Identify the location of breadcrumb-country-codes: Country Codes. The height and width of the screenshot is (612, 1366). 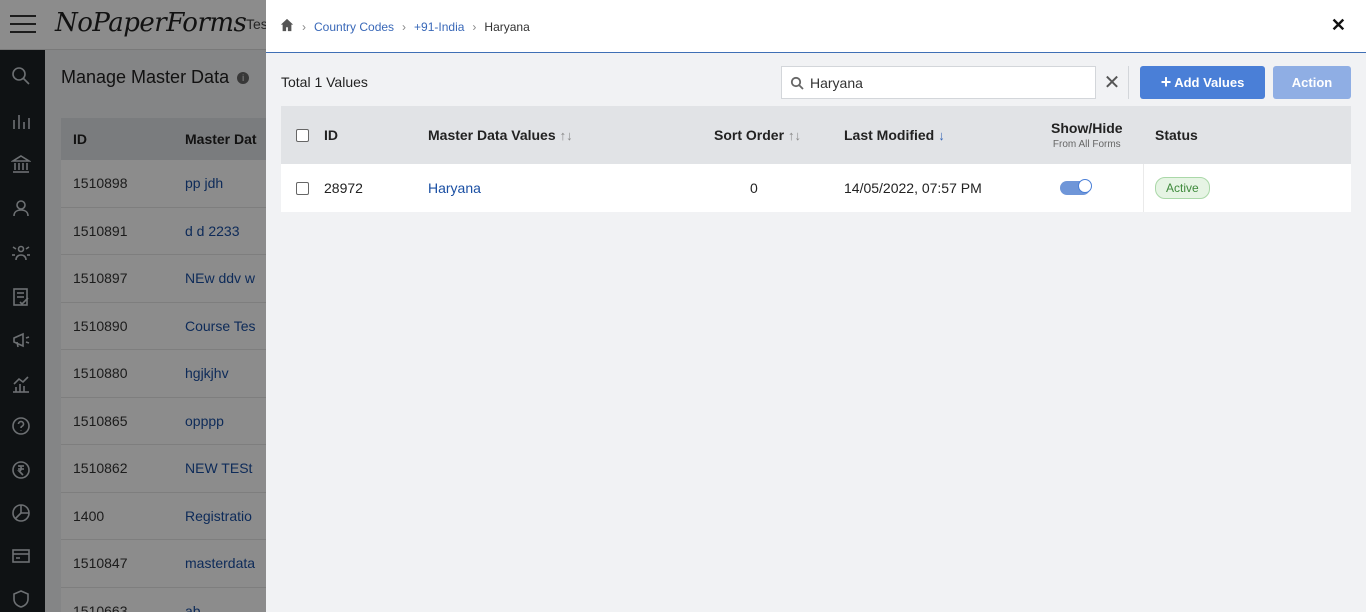
(354, 27).